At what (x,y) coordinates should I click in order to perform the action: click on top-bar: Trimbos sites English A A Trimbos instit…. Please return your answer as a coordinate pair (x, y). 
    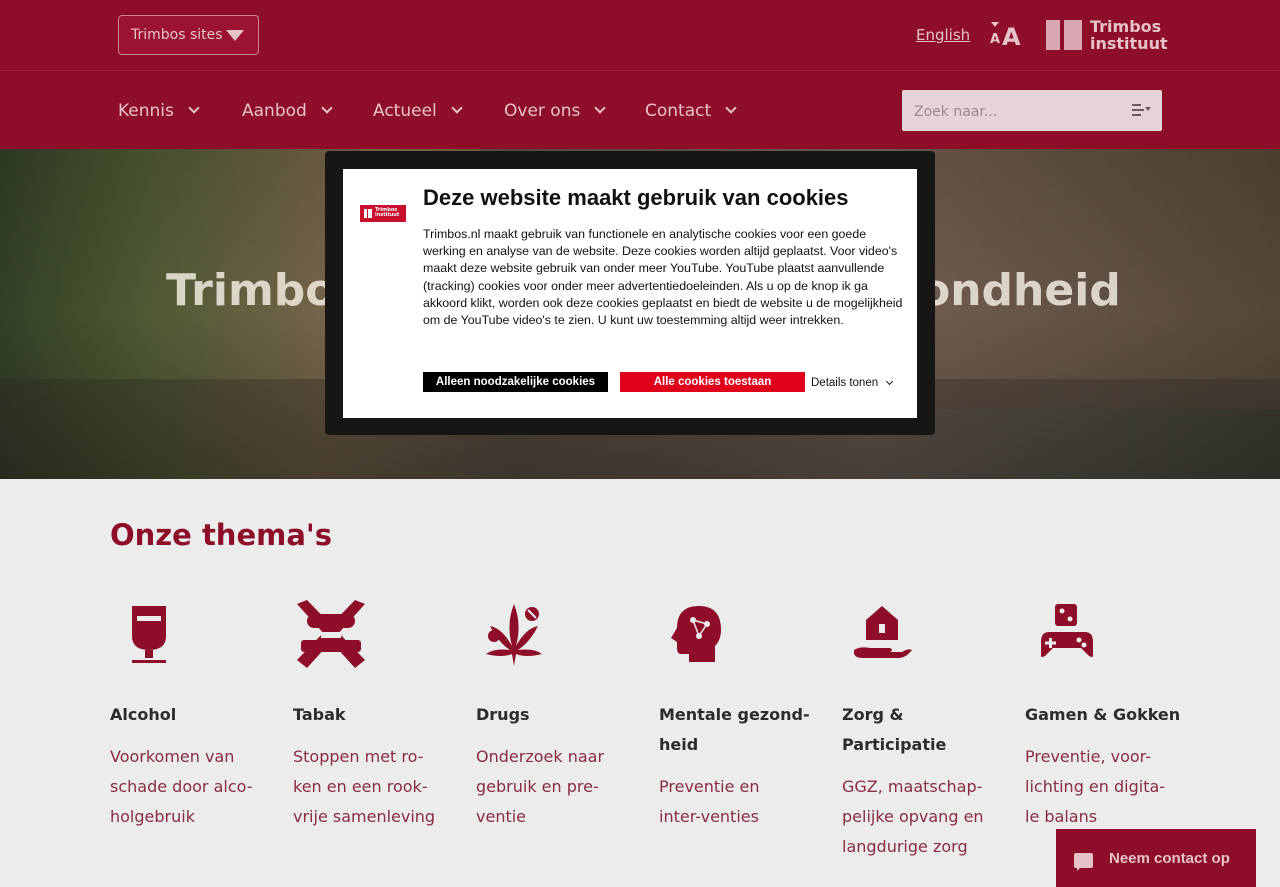
    Looking at the image, I should click on (640, 35).